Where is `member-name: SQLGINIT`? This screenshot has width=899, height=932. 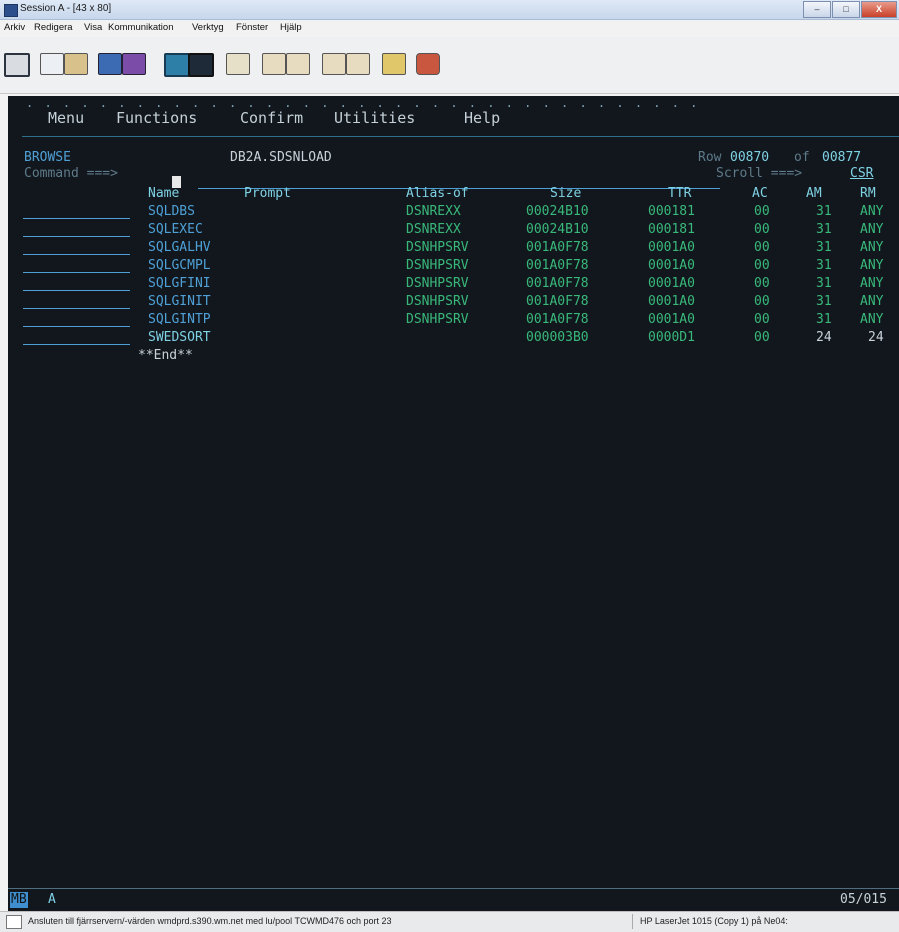
member-name: SQLGINIT is located at coordinates (179, 302).